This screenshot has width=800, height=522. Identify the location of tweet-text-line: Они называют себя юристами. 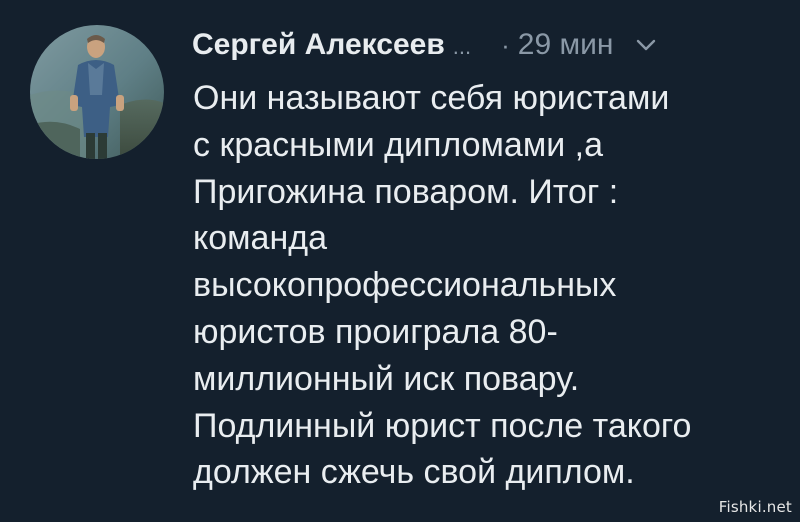
(431, 98).